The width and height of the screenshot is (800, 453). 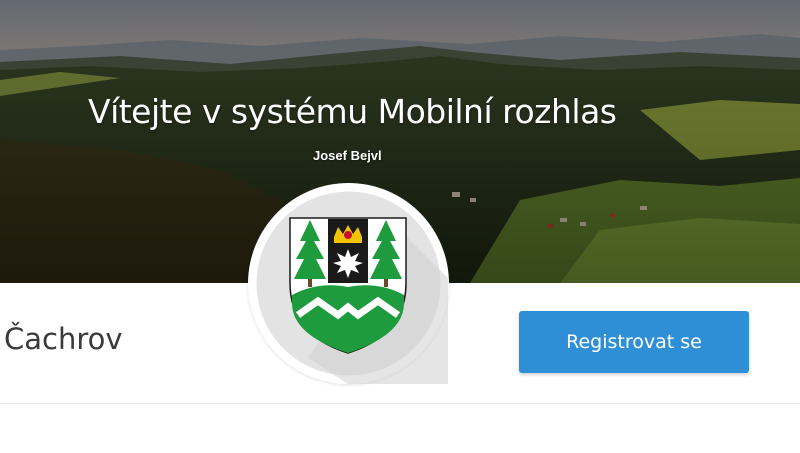 I want to click on register-button: Registrovat se, so click(x=634, y=342).